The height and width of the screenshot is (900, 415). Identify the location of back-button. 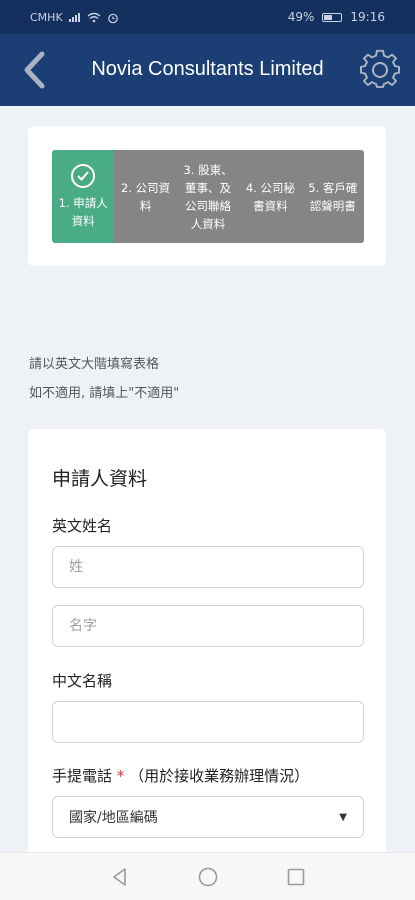
(35, 70).